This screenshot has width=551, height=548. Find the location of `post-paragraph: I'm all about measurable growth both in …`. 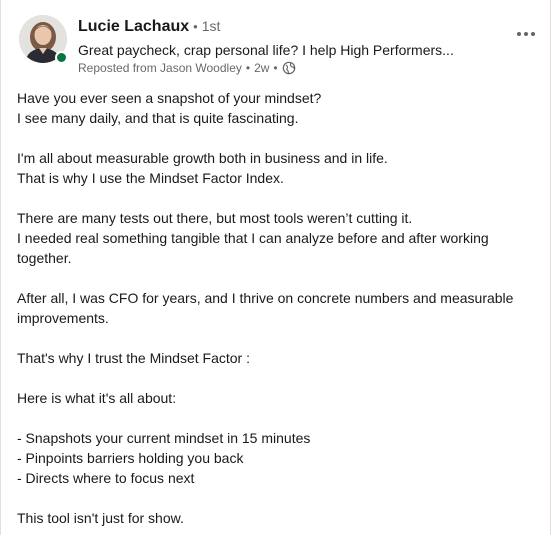

post-paragraph: I'm all about measurable growth both in … is located at coordinates (272, 168).